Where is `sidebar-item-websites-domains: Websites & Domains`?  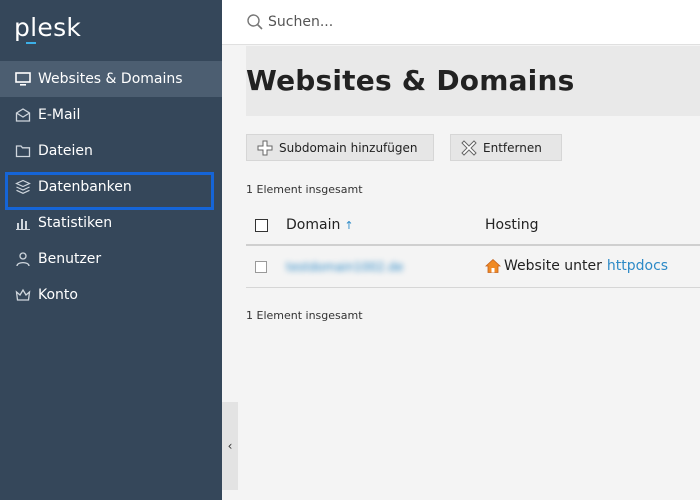
sidebar-item-websites-domains: Websites & Domains is located at coordinates (111, 79).